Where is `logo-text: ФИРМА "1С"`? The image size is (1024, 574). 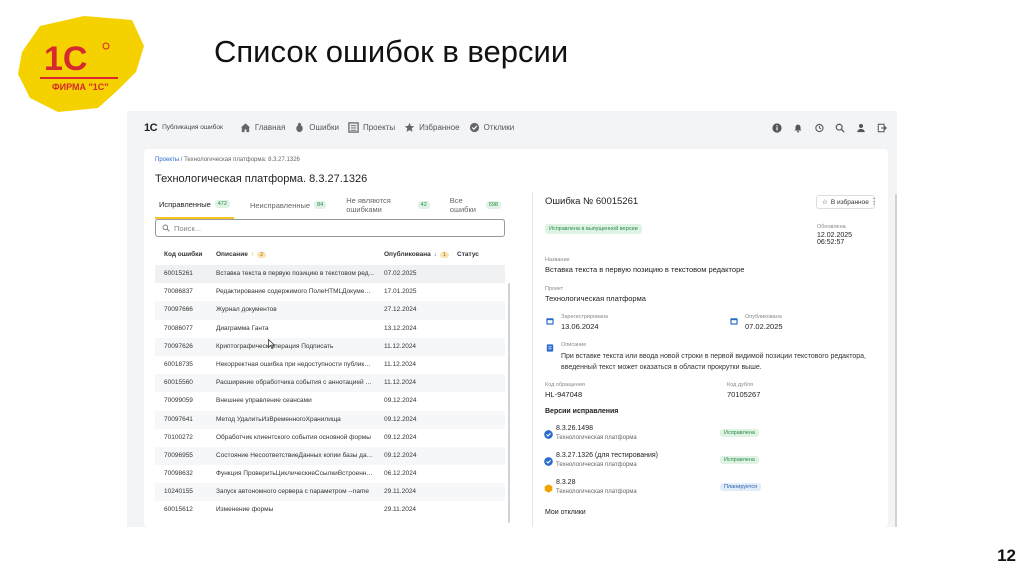
logo-text: ФИРМА "1С" is located at coordinates (80, 87).